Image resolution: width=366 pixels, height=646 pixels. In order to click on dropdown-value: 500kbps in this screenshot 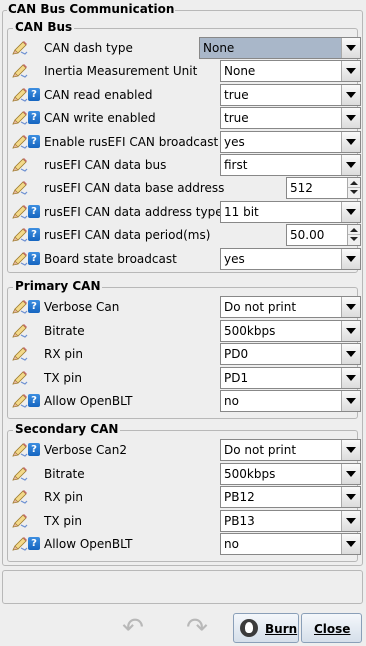, I will do `click(250, 330)`.